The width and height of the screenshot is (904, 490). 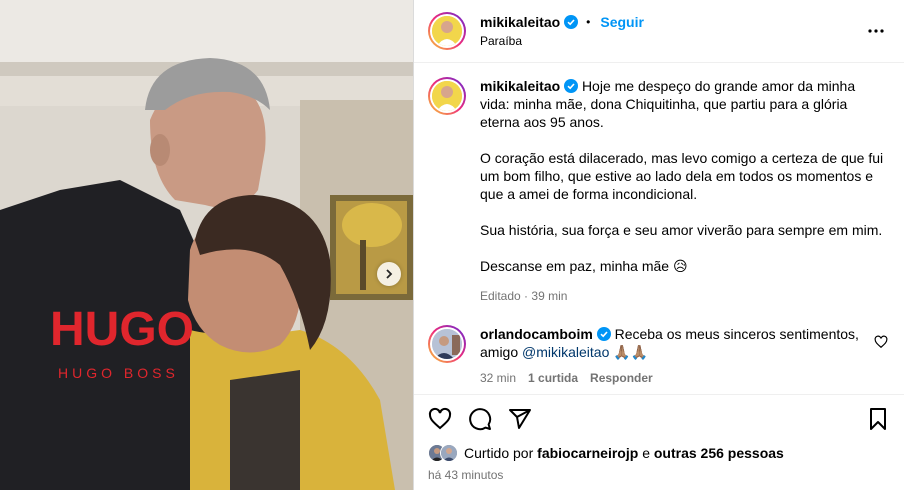 What do you see at coordinates (549, 296) in the screenshot?
I see `caption-time: 39 min` at bounding box center [549, 296].